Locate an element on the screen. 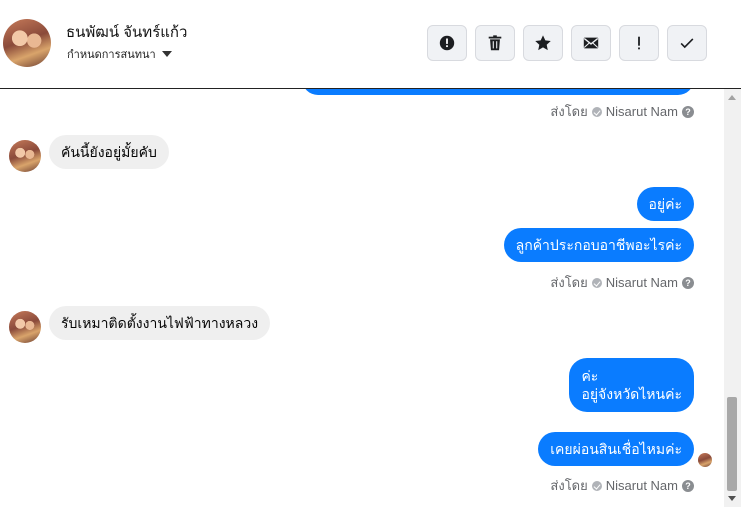 This screenshot has width=741, height=507. message-bubble-incoming: รับเหมาติดตั้งงานไฟฟ้าทางหลวง is located at coordinates (160, 323).